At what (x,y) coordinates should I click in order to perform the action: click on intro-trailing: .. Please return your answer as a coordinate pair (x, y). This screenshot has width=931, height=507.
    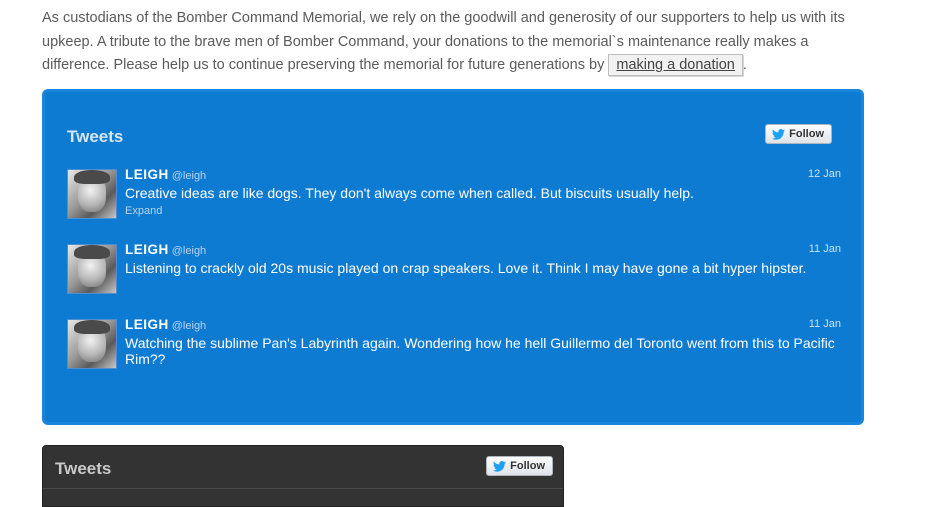
    Looking at the image, I should click on (744, 65).